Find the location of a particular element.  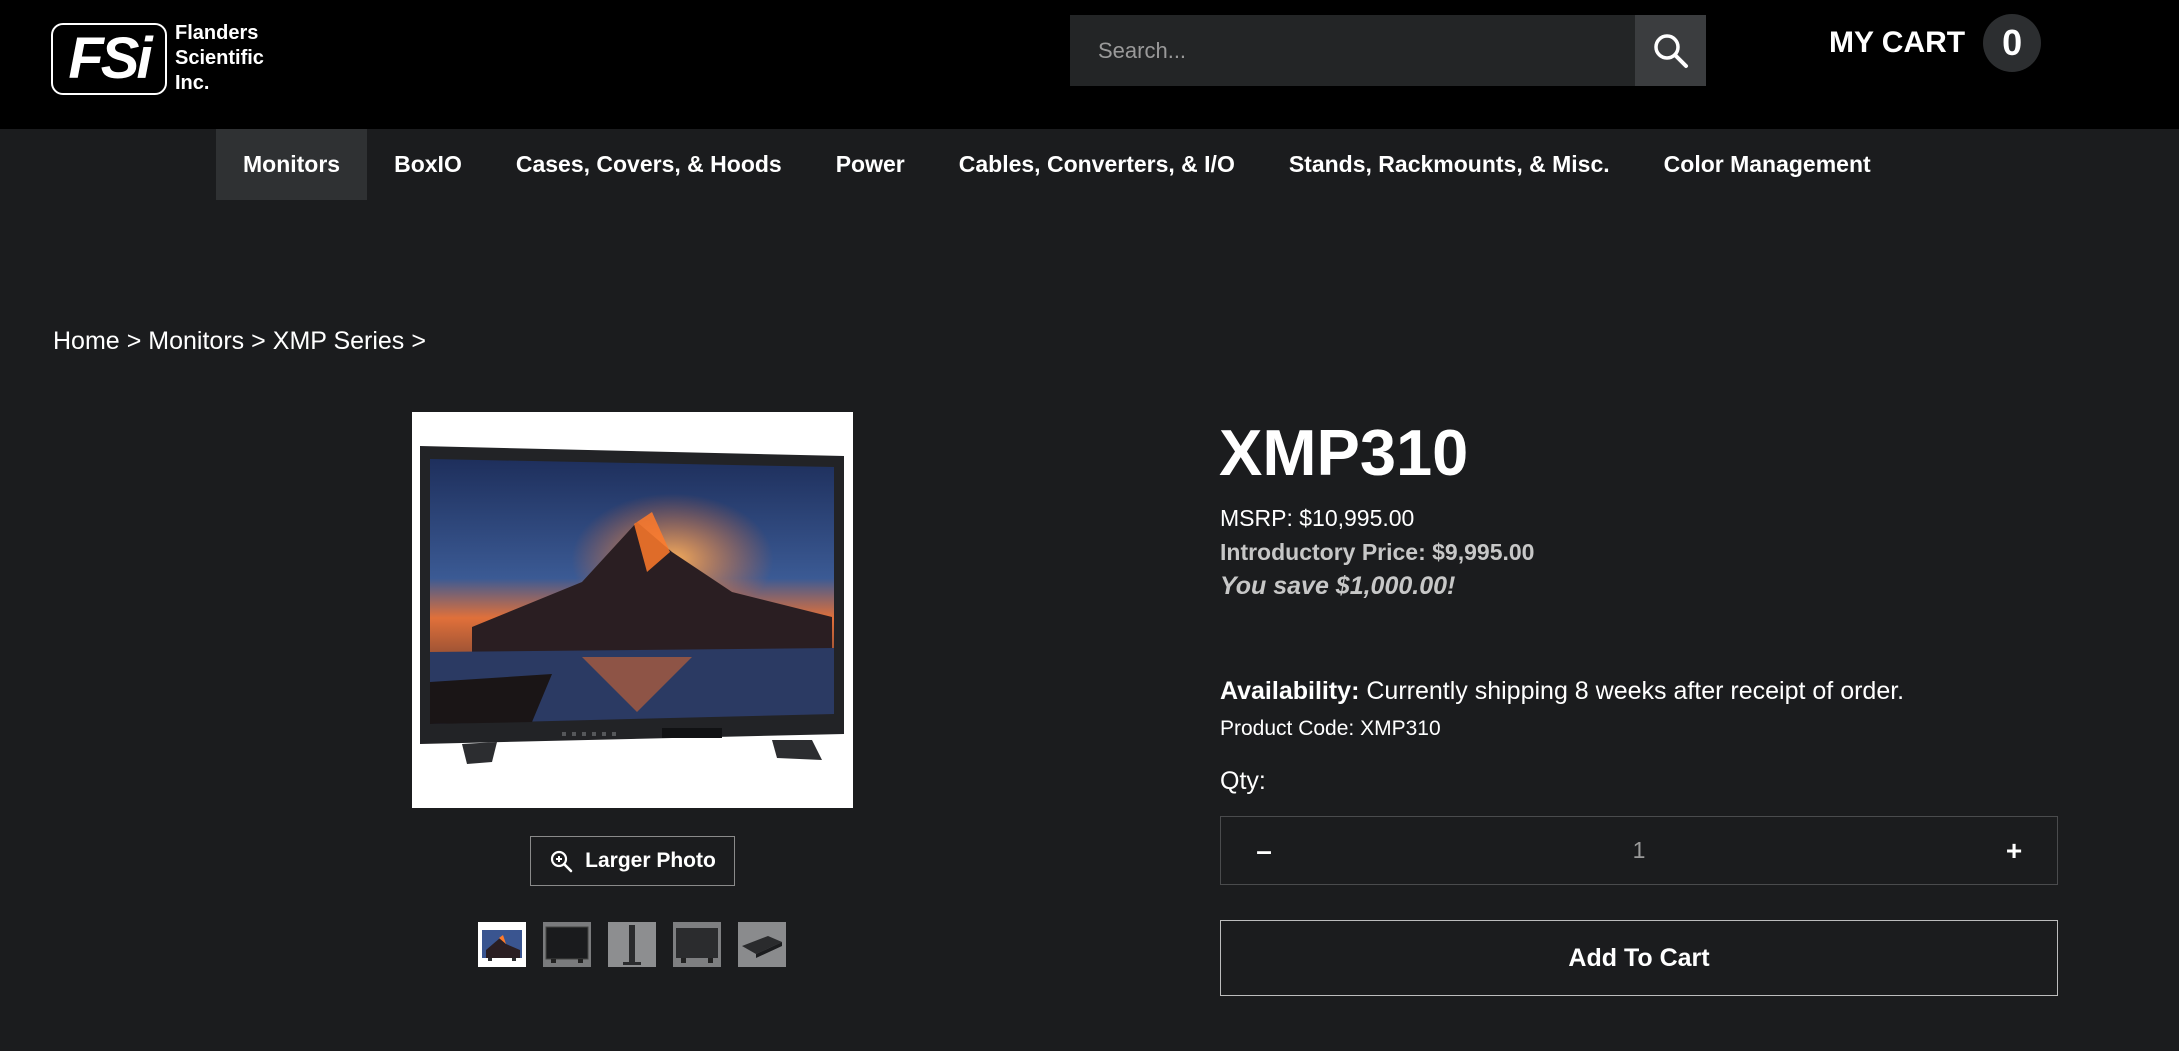

cart-count-badge: 0 is located at coordinates (2012, 43).